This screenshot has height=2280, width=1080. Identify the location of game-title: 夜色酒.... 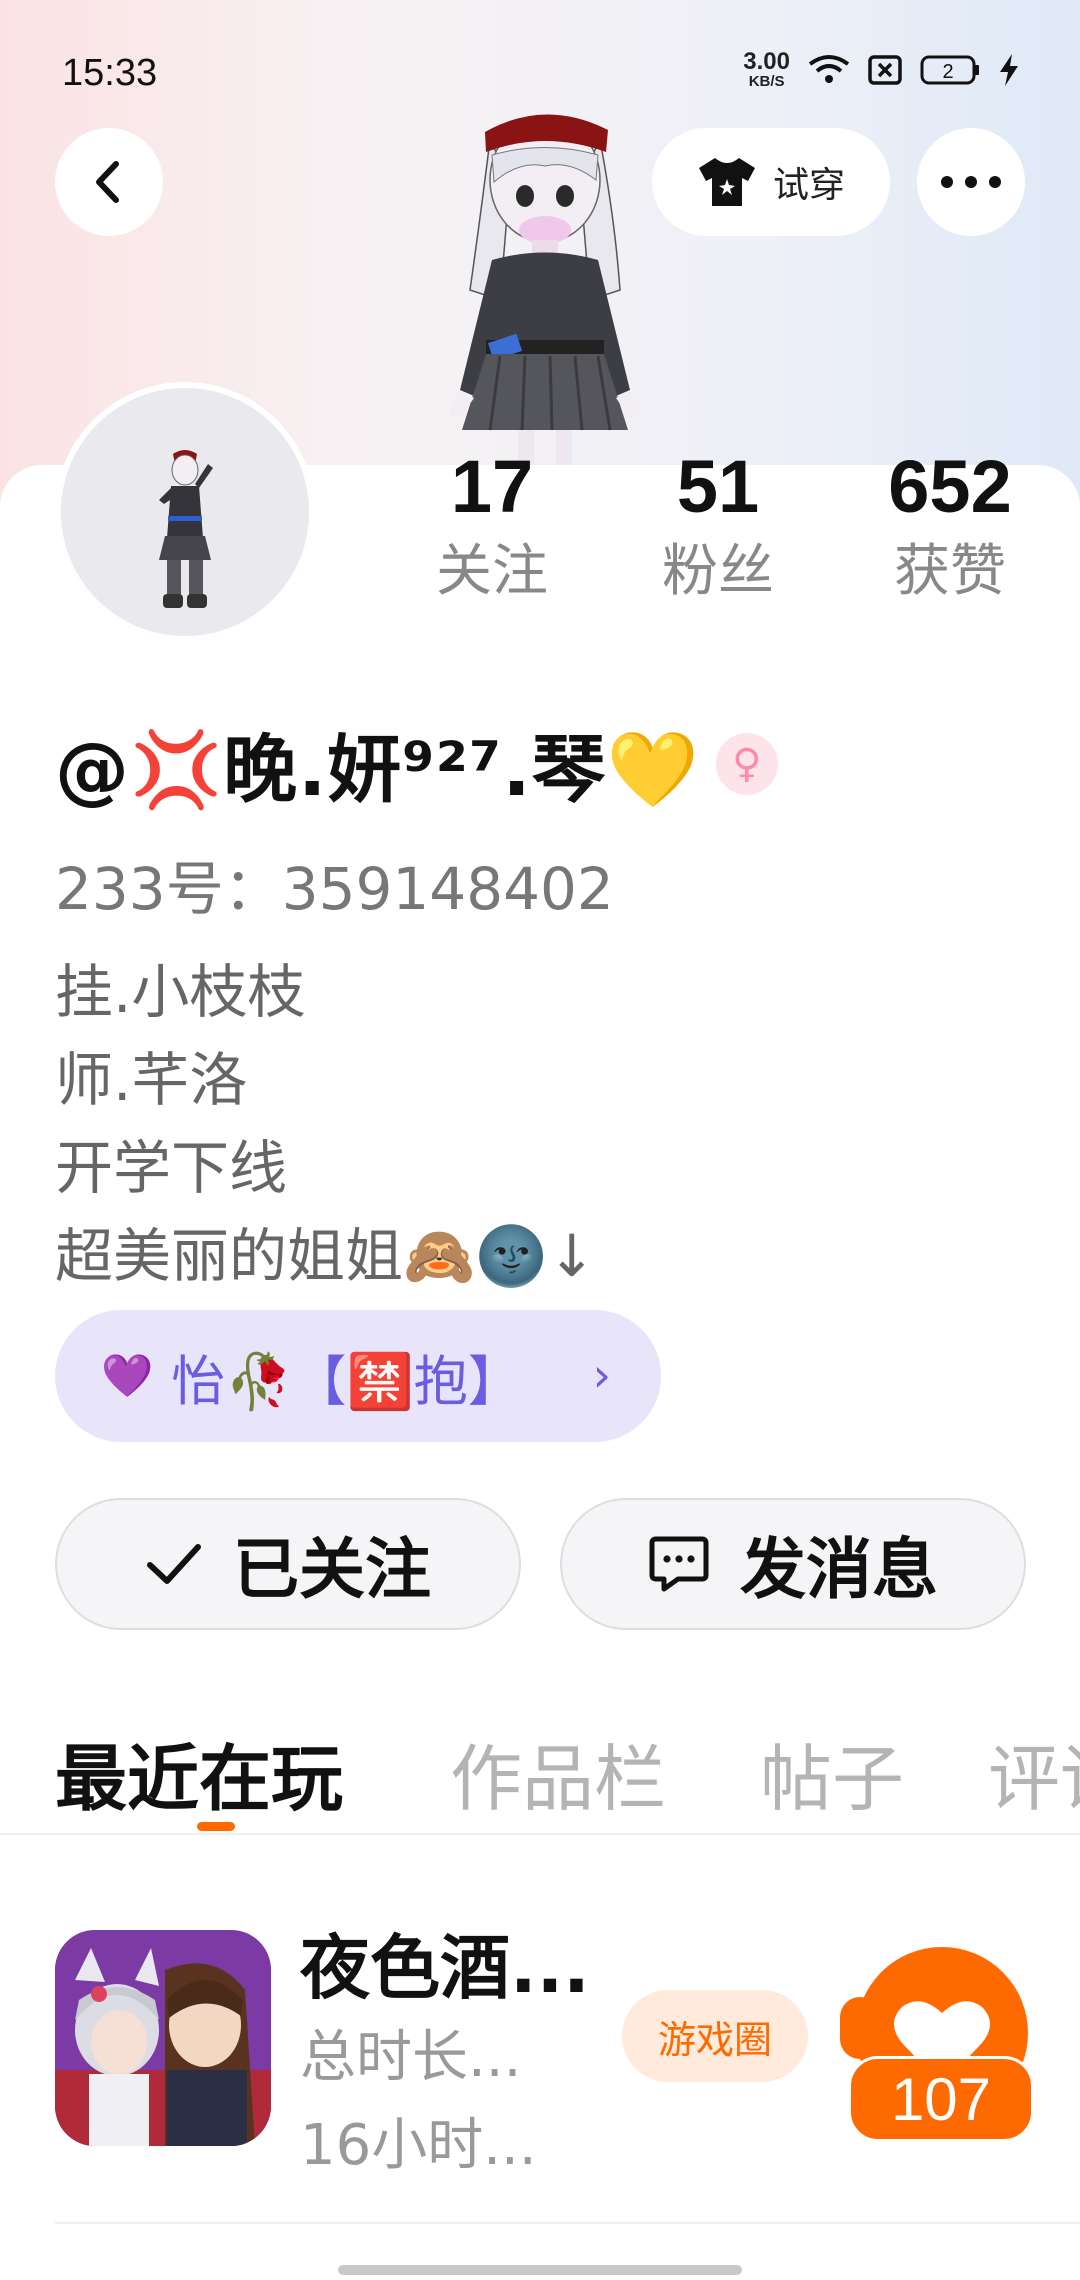
(445, 1968).